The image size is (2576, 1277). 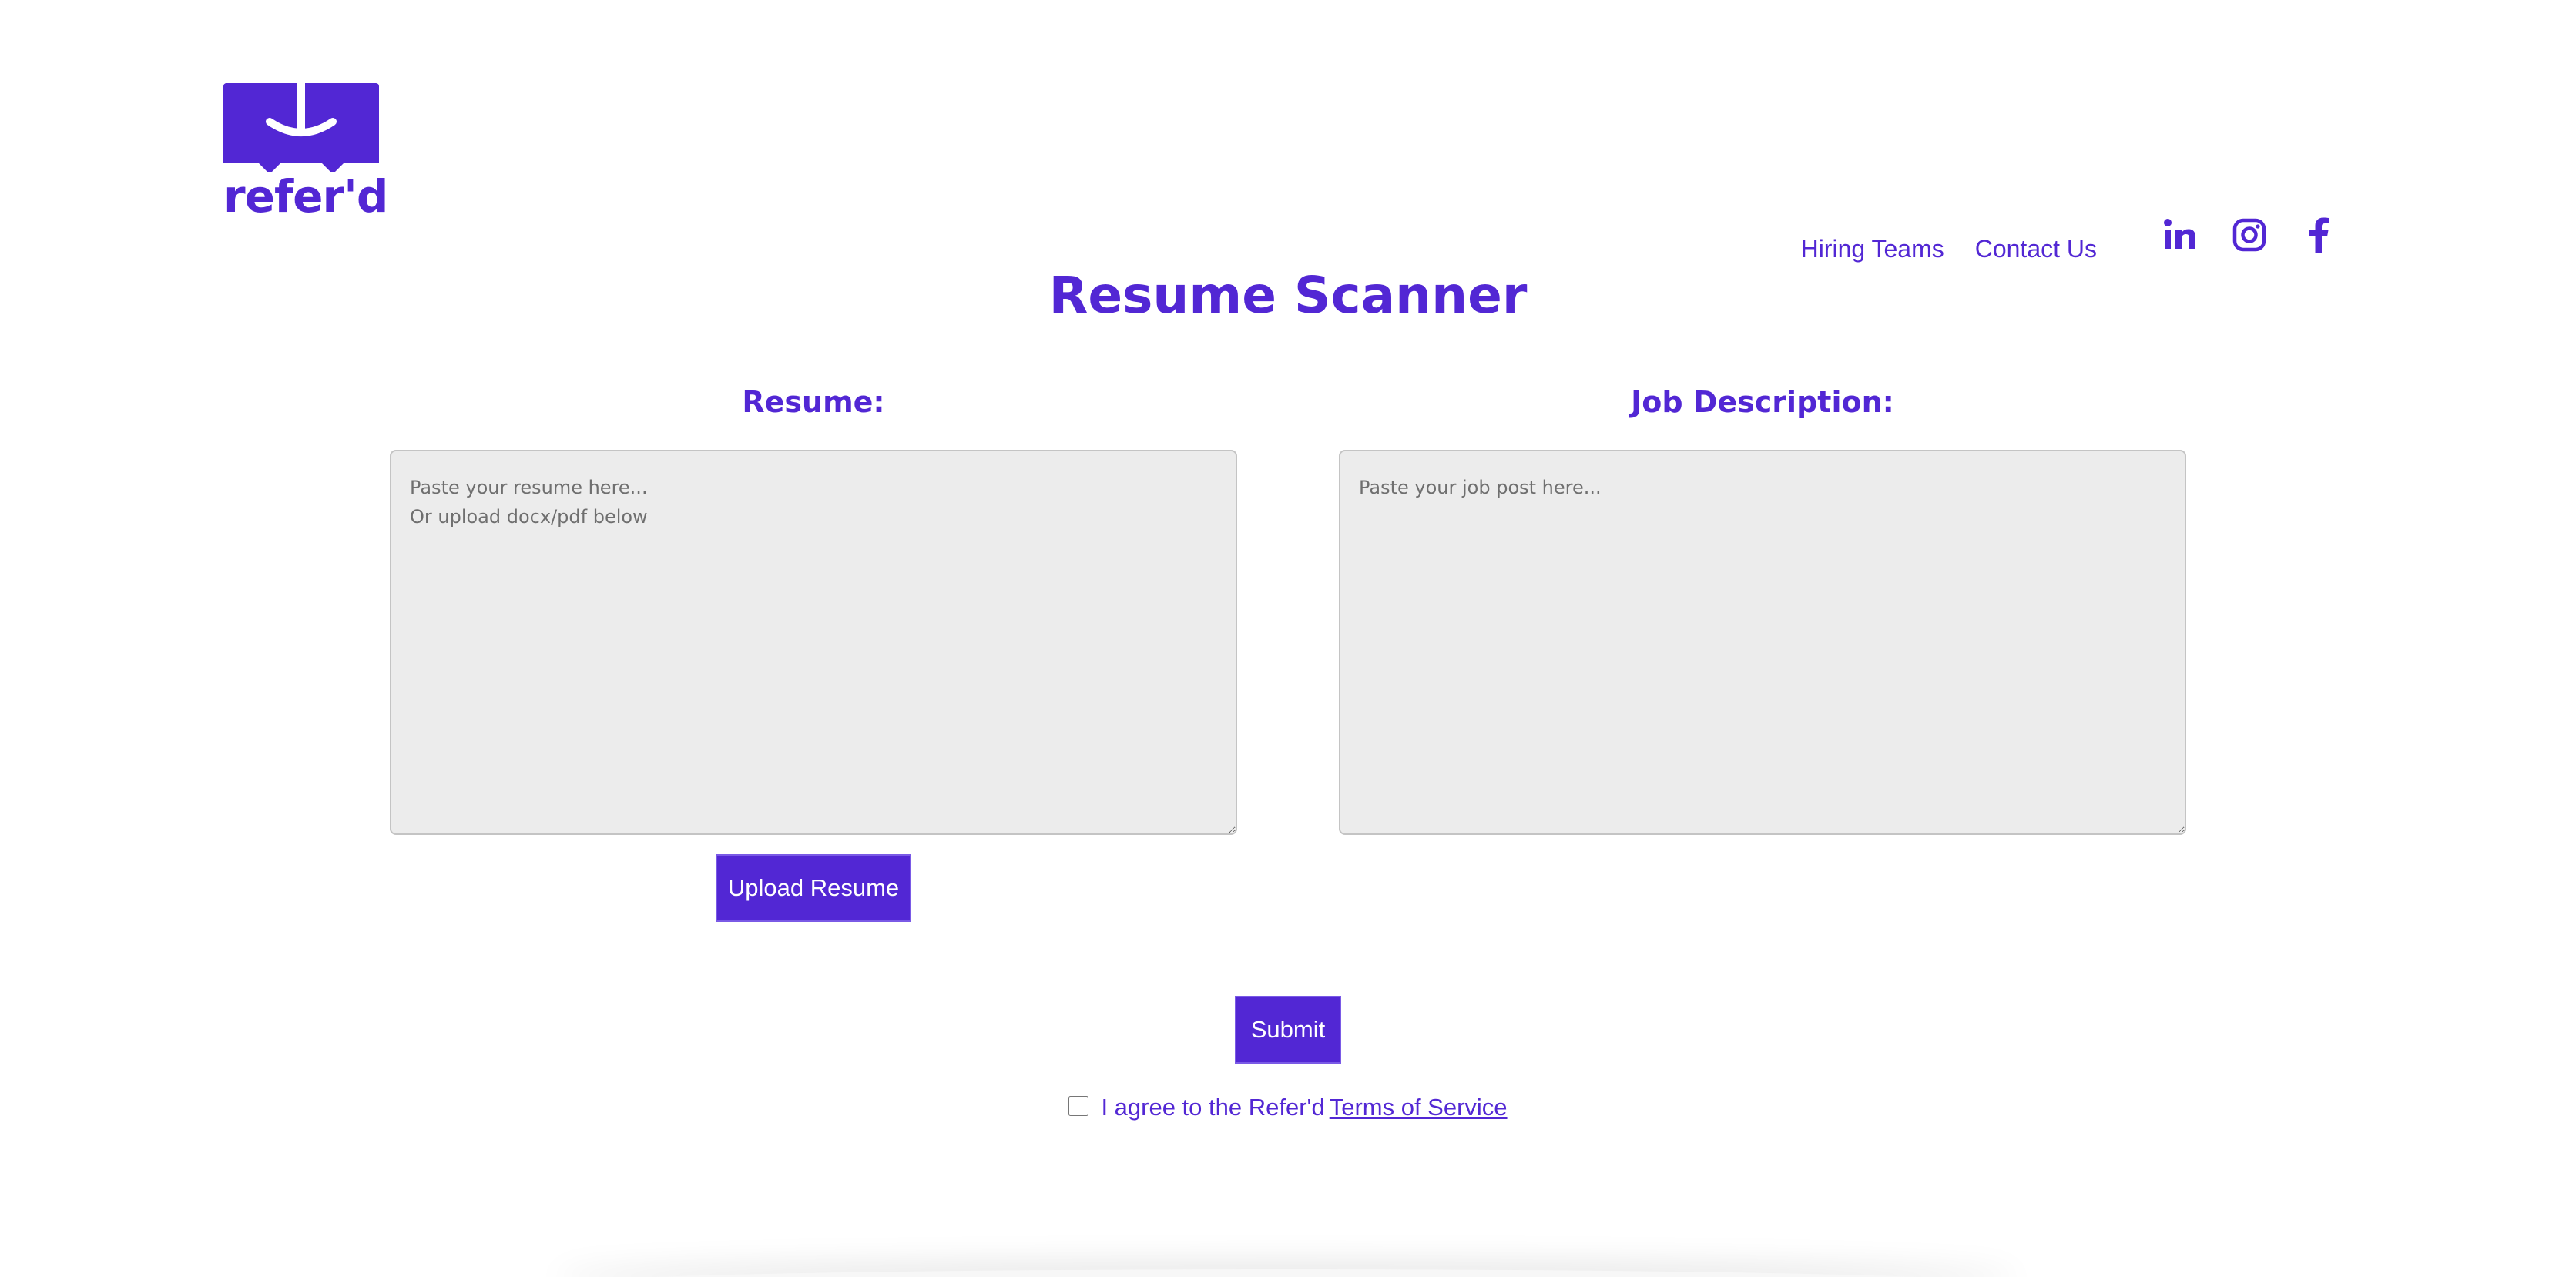 I want to click on page-title: Resume Scanner, so click(x=1288, y=295).